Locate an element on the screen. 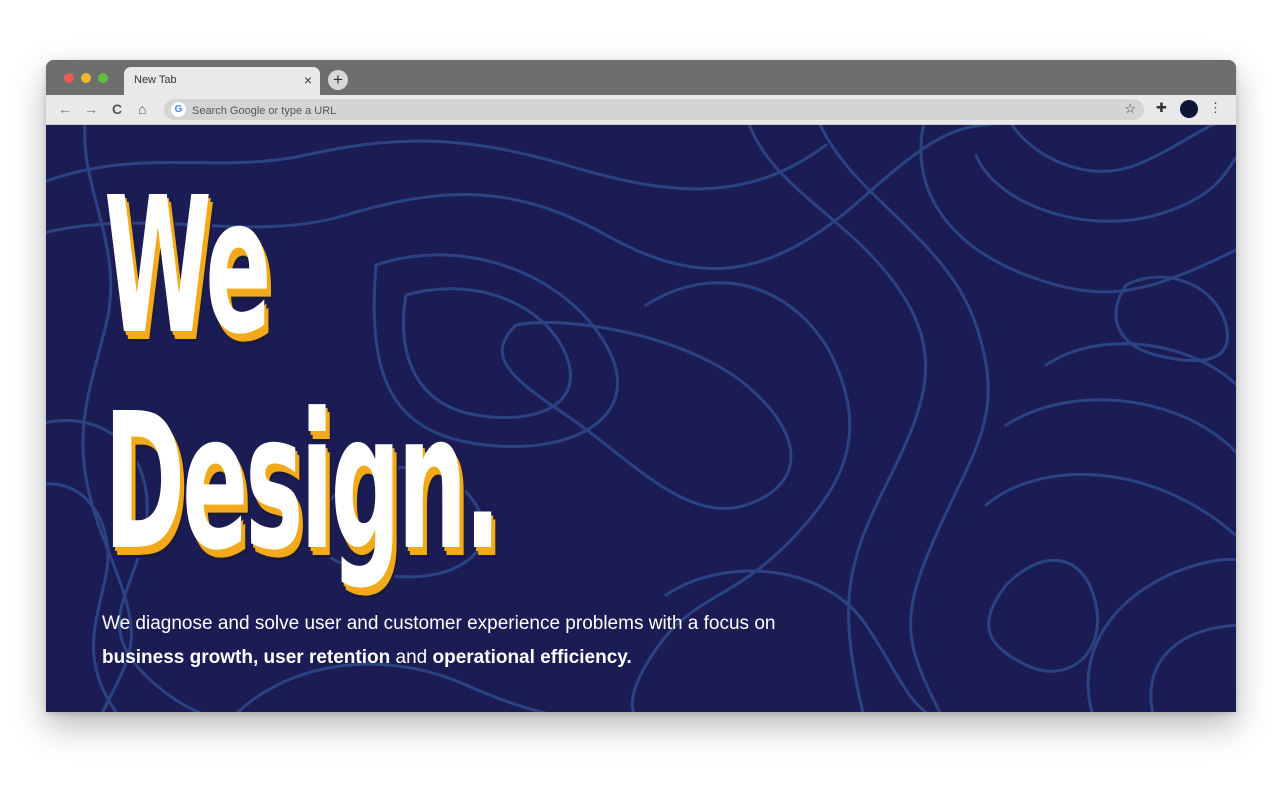  back-arrow-icon: ← is located at coordinates (65, 109).